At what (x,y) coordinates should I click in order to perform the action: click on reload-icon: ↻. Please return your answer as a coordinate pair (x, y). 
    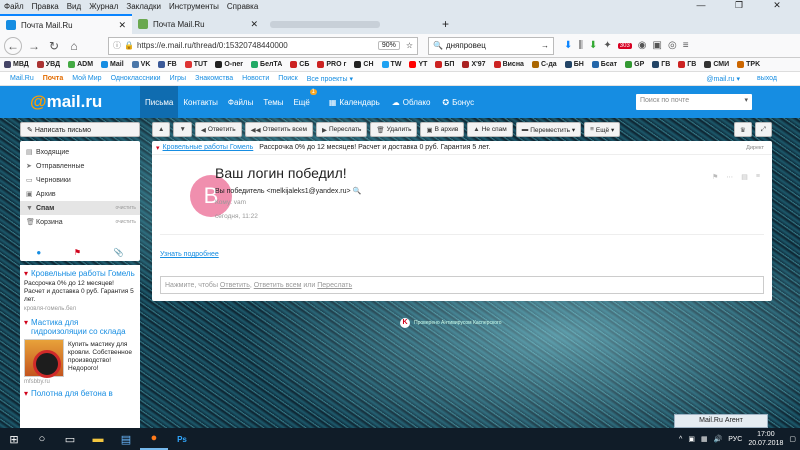
    Looking at the image, I should click on (54, 46).